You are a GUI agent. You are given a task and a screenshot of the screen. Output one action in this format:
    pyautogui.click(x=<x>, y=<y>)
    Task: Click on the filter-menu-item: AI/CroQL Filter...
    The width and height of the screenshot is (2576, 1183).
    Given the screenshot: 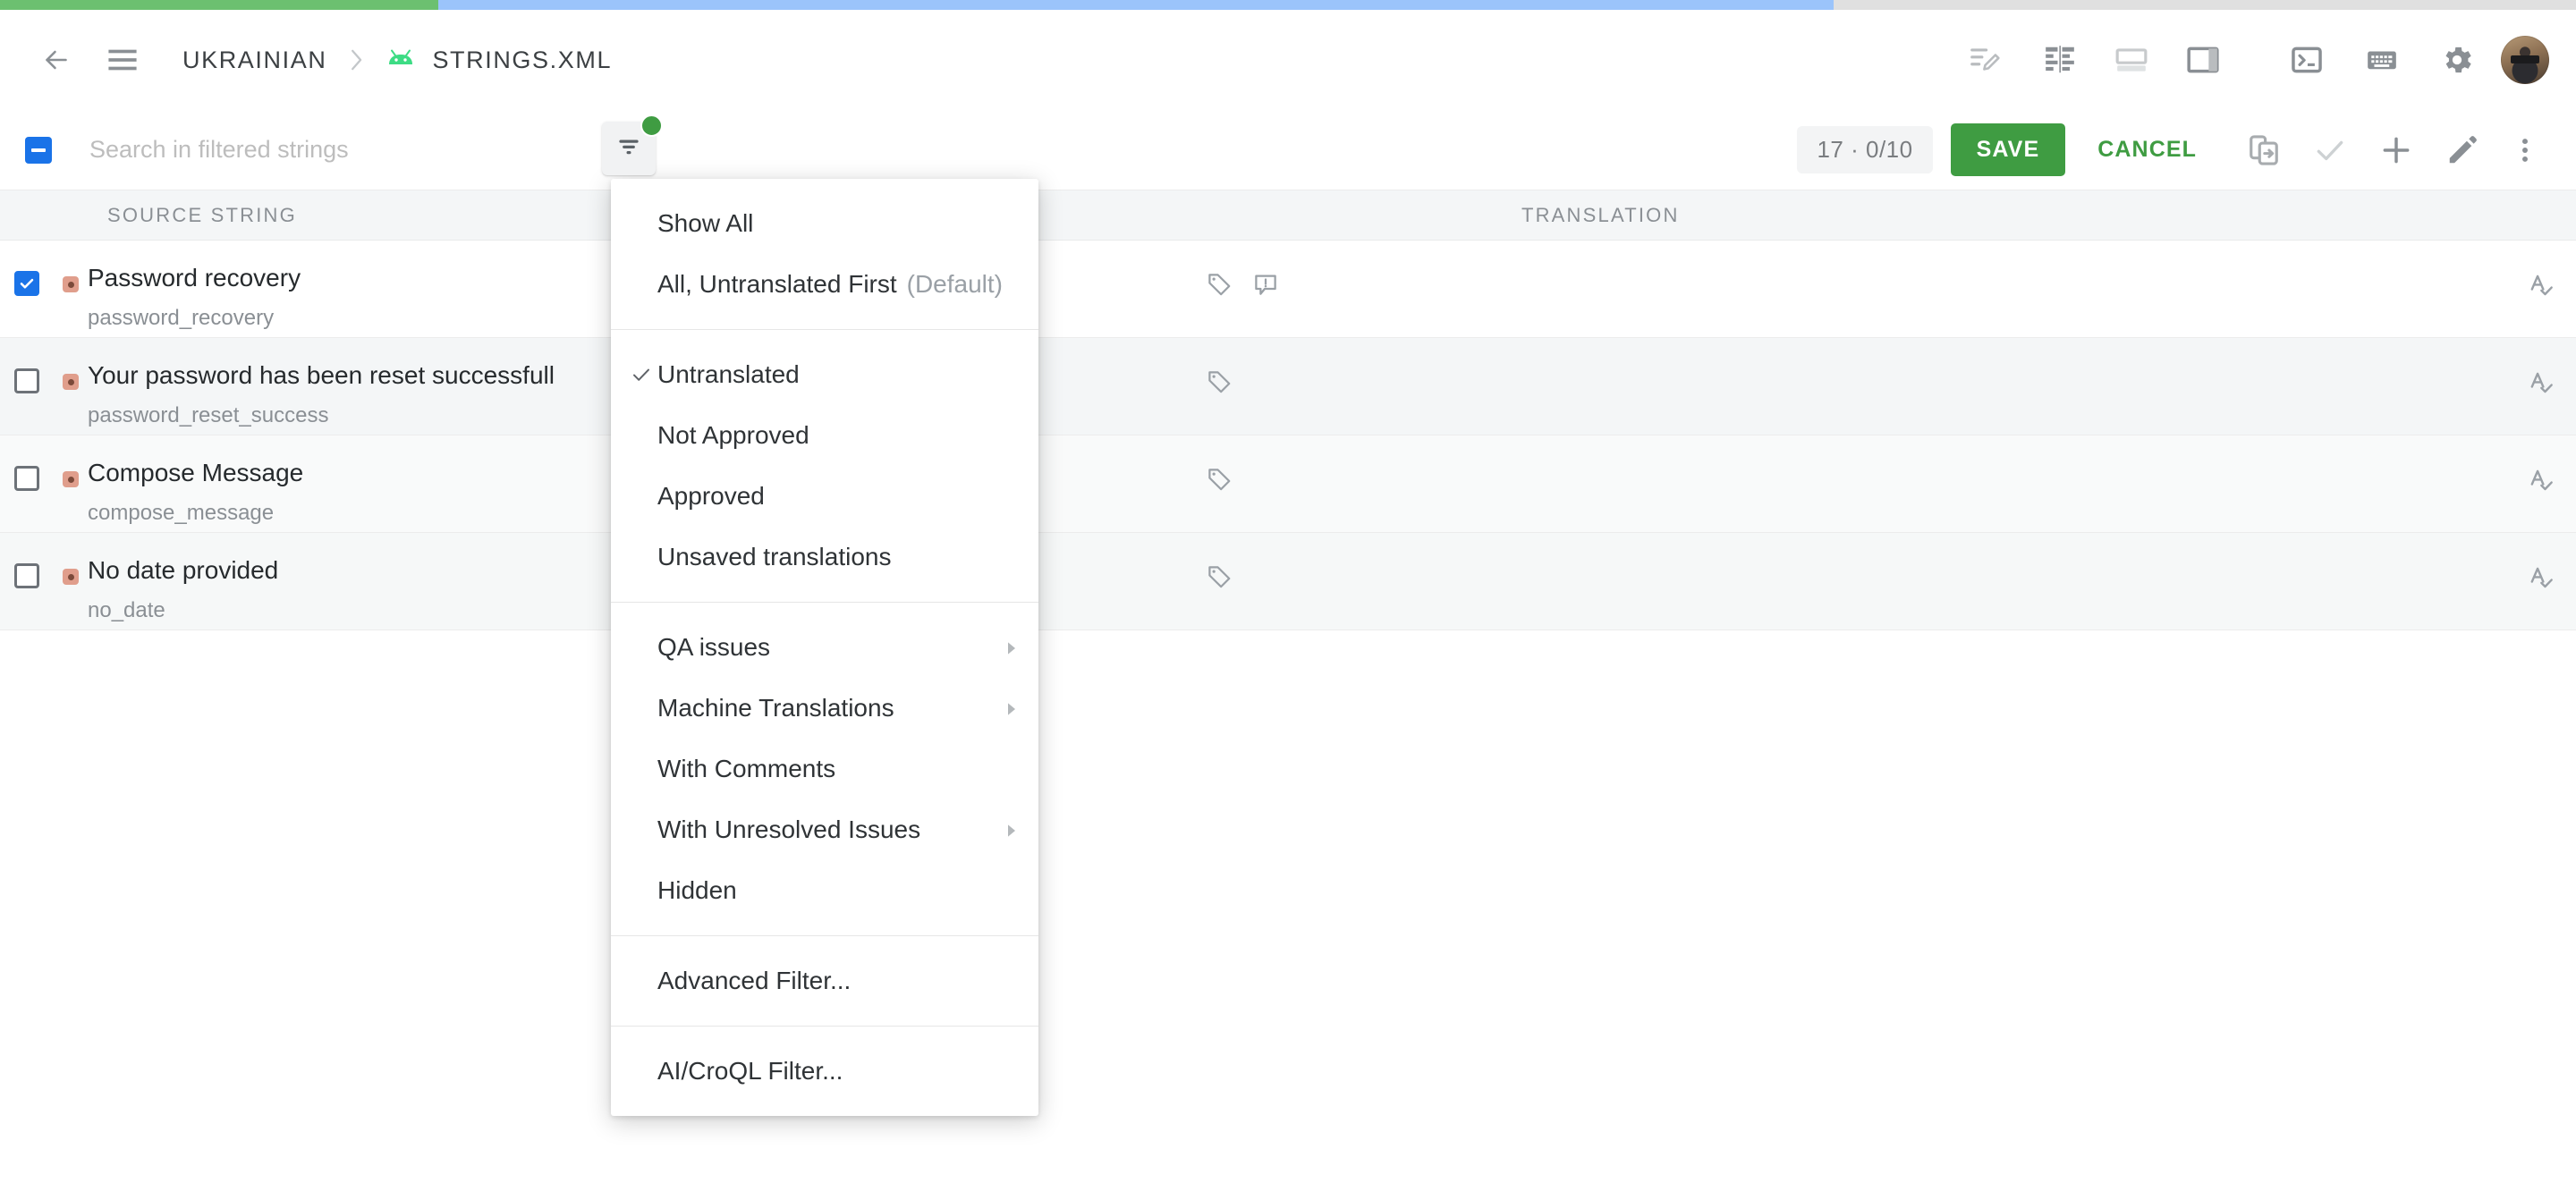 What is the action you would take?
    pyautogui.click(x=824, y=1071)
    